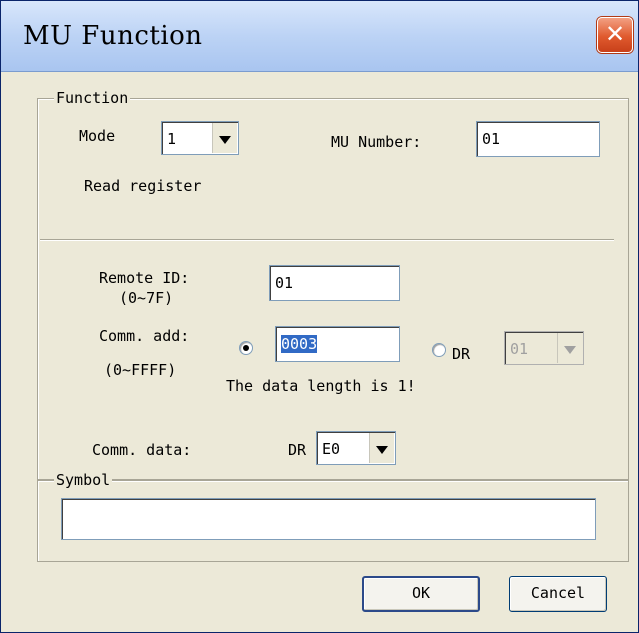  I want to click on data-length-note: The data length is 1!, so click(321, 386).